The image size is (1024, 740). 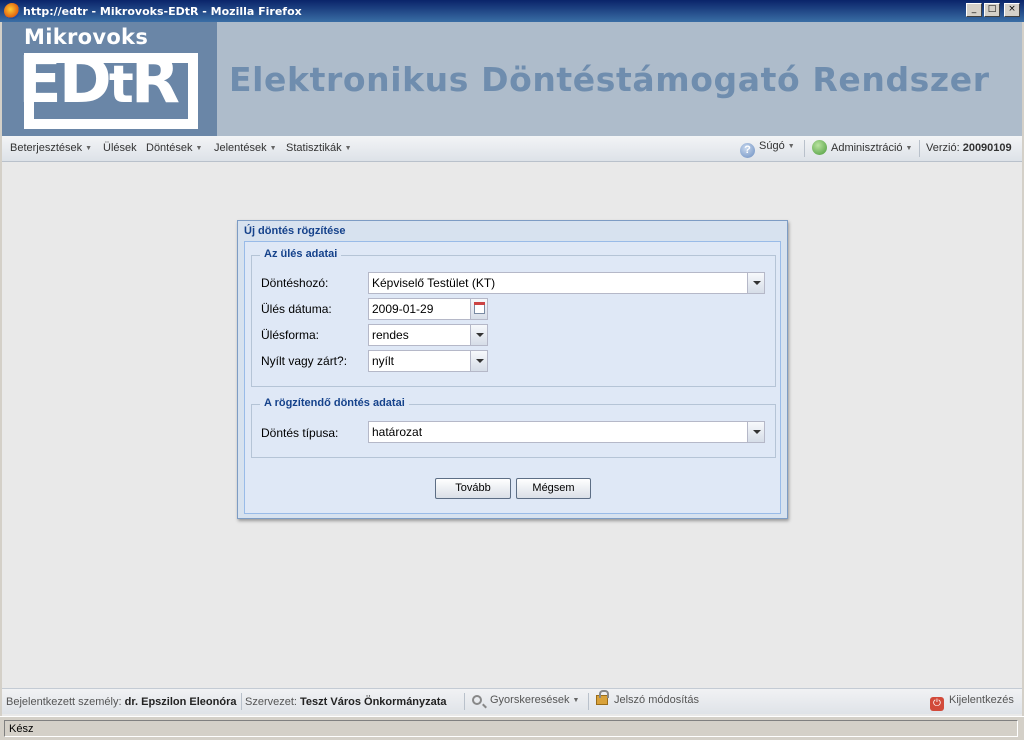 What do you see at coordinates (290, 335) in the screenshot?
I see `session-form-label: Ülésforma:` at bounding box center [290, 335].